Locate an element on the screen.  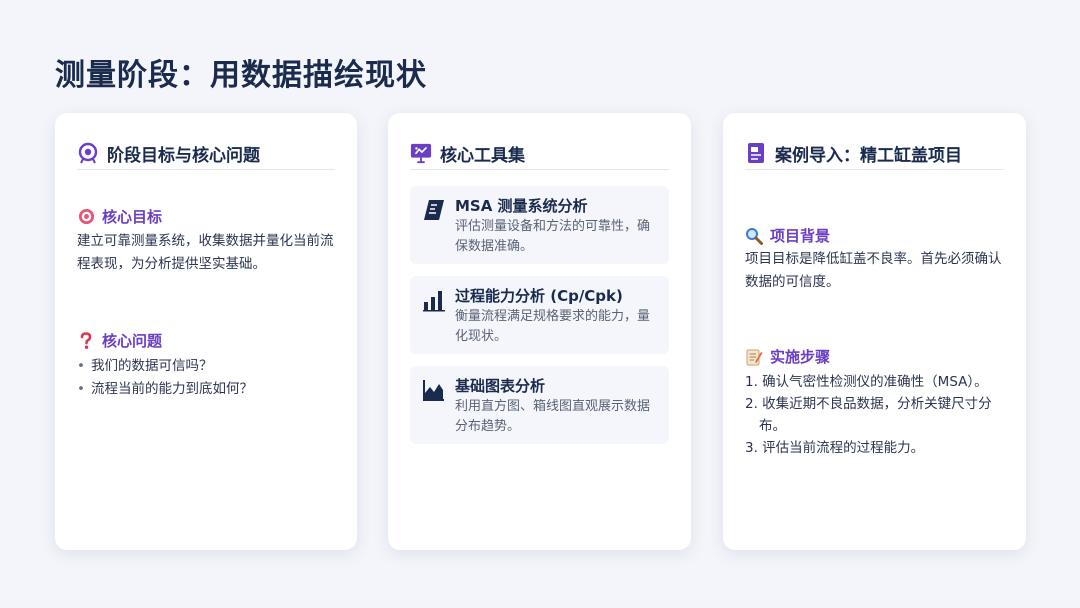
goals-card-header: 阶段目标与核心问题 is located at coordinates (206, 153).